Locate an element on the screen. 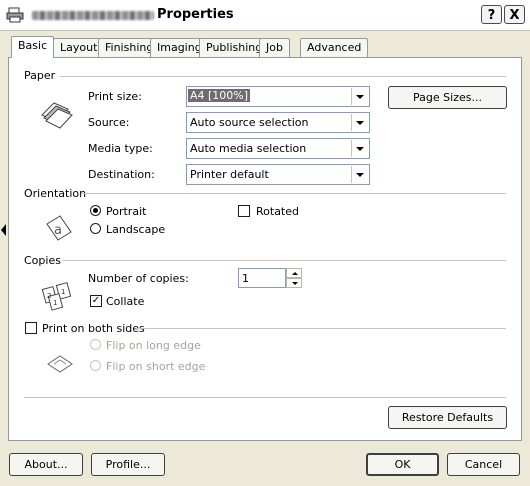  ok-button: OK is located at coordinates (402, 464).